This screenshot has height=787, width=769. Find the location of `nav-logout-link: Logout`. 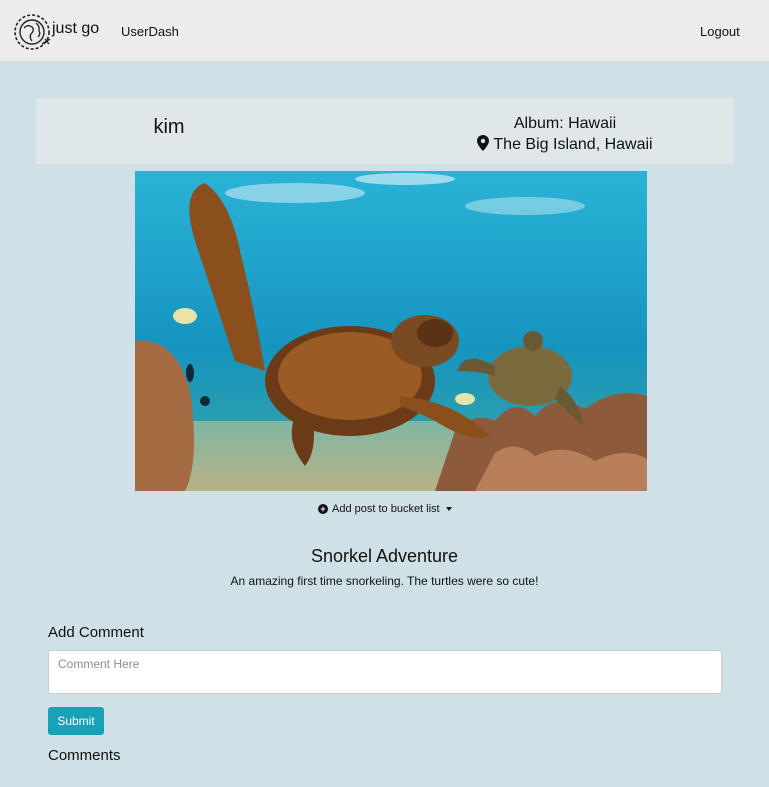

nav-logout-link: Logout is located at coordinates (720, 31).